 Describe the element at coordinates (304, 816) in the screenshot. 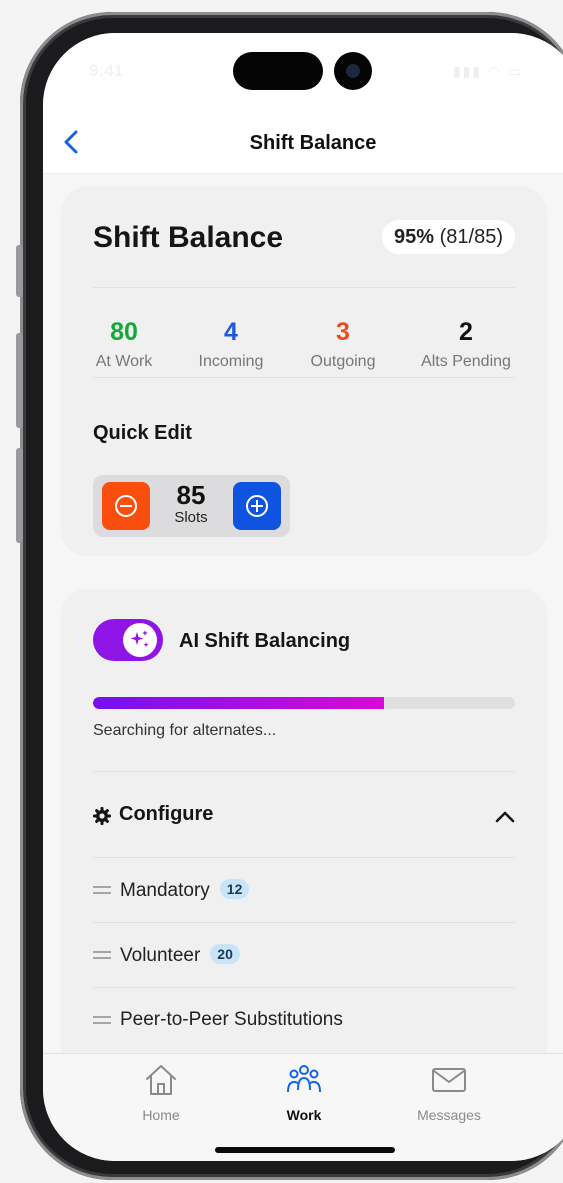

I see `configure-toggle: Configure` at that location.